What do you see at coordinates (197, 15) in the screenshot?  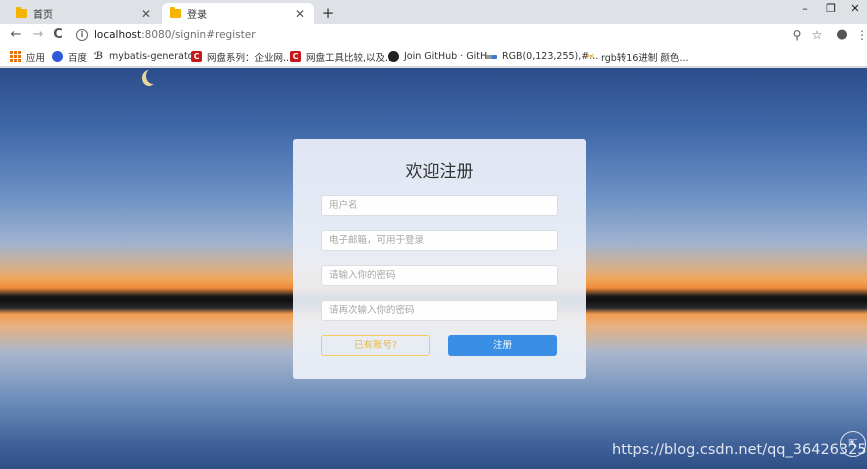 I see `tab-title: 登录` at bounding box center [197, 15].